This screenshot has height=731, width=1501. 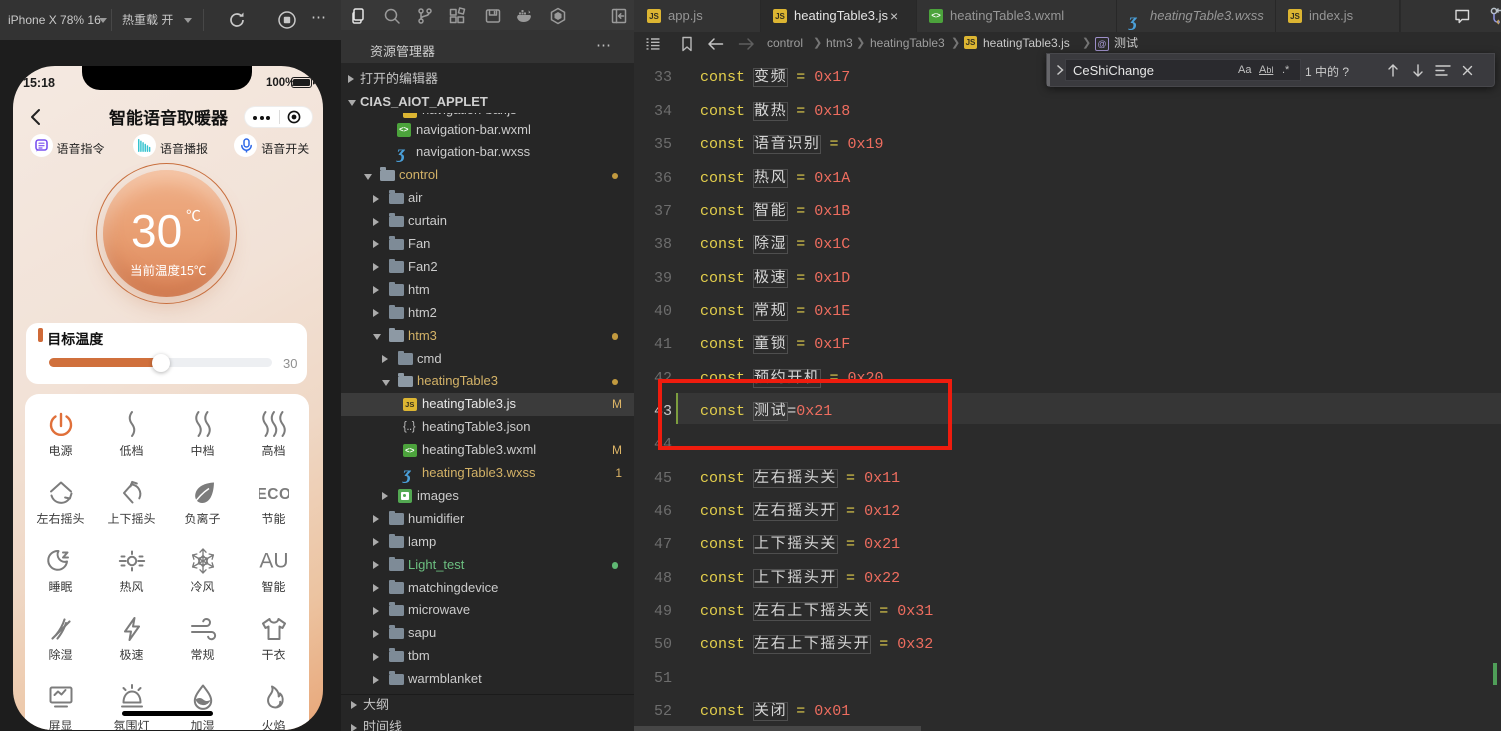 I want to click on svg-text: ECO, so click(x=274, y=494).